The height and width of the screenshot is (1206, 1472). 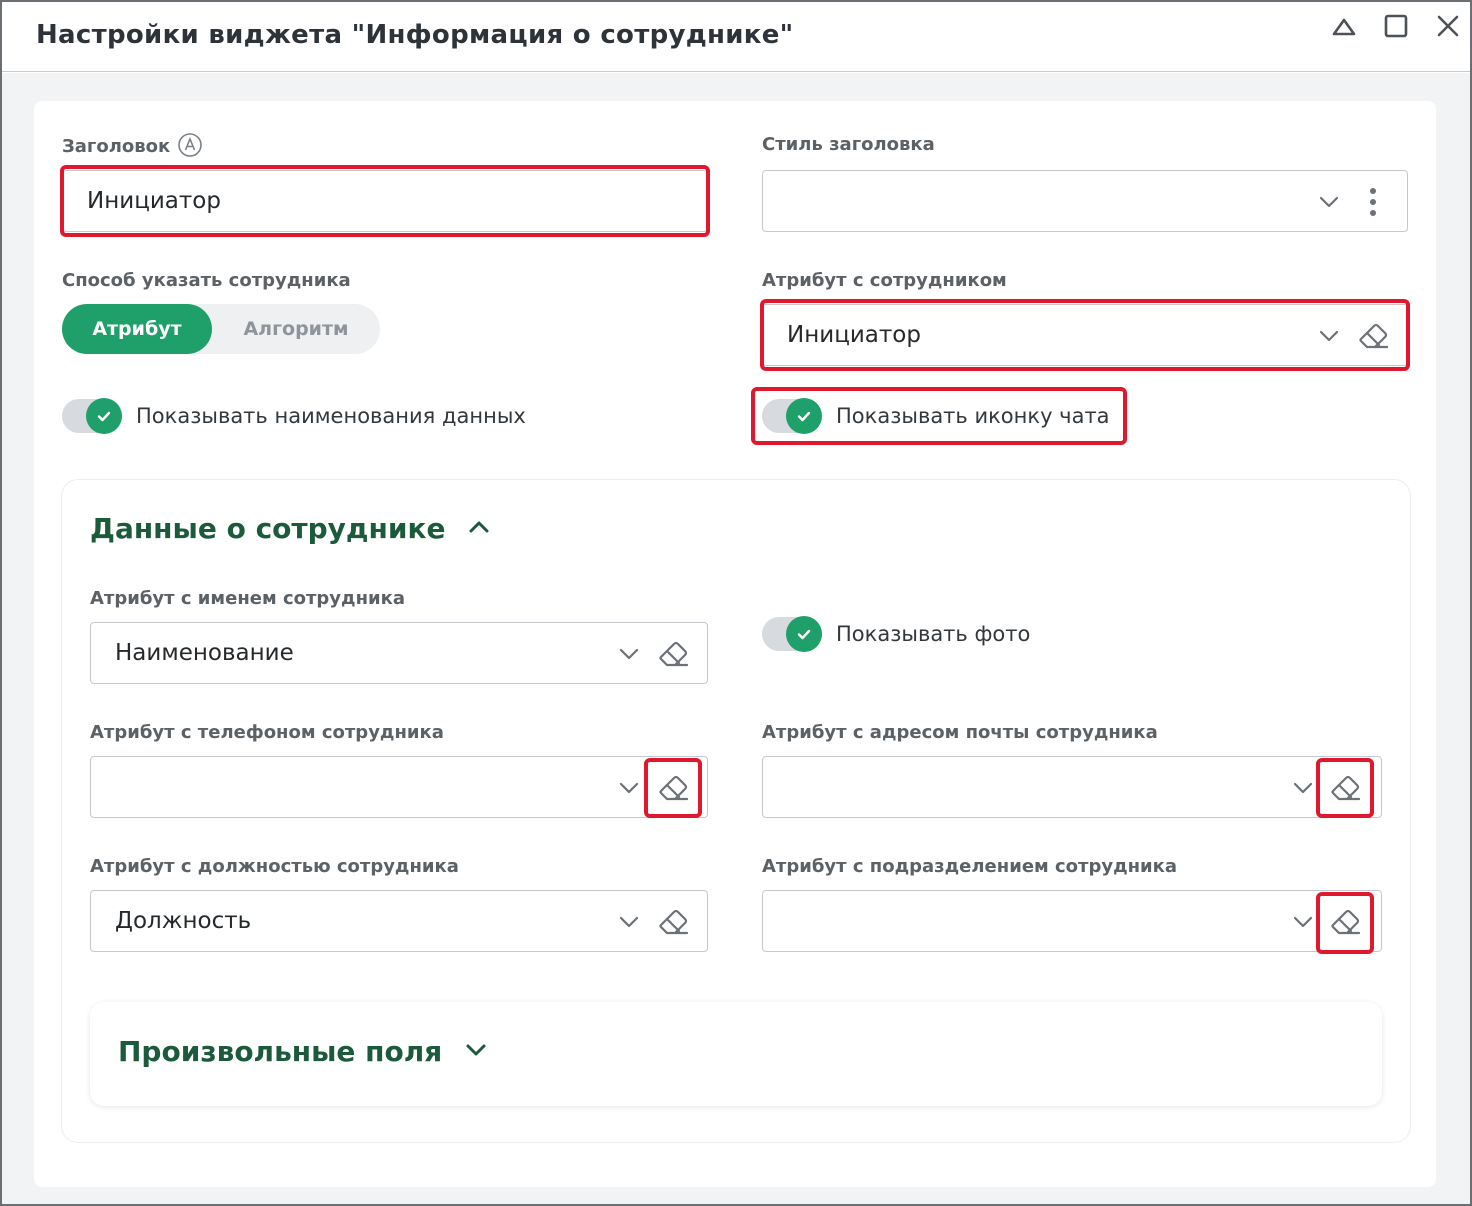 What do you see at coordinates (137, 329) in the screenshot?
I see `mode-attribute-button: Атрибут` at bounding box center [137, 329].